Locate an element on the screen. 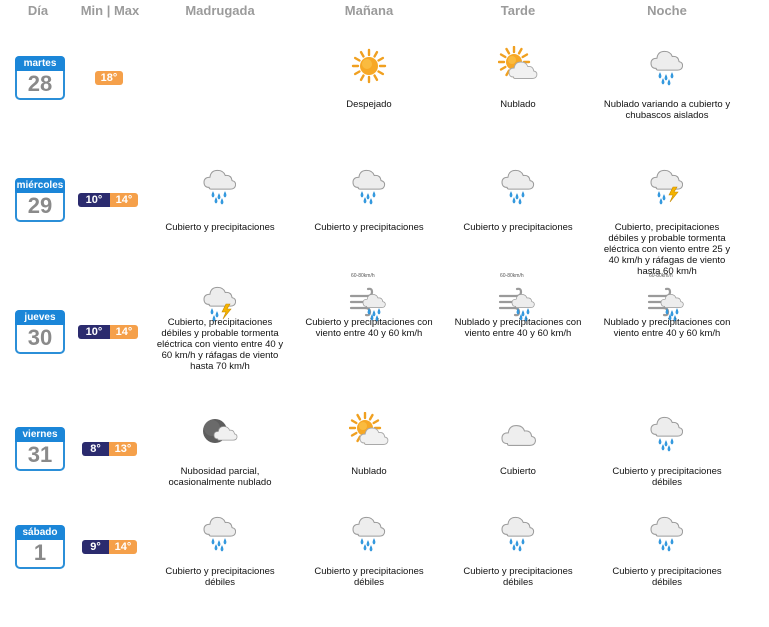  temp-min: 8° is located at coordinates (95, 449).